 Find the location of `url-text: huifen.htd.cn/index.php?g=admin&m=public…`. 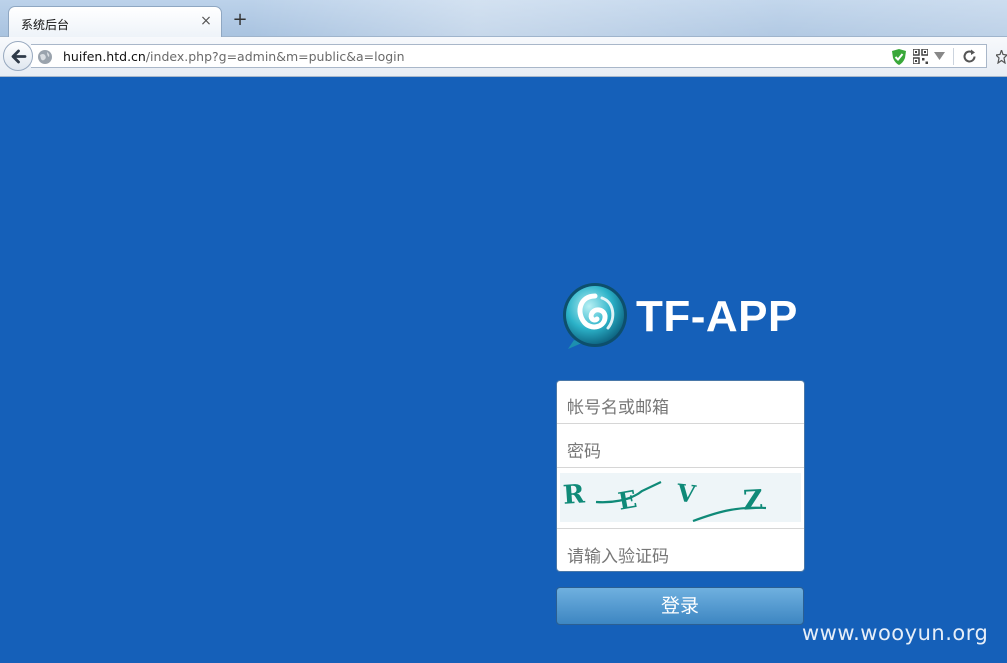

url-text: huifen.htd.cn/index.php?g=admin&m=public… is located at coordinates (234, 56).